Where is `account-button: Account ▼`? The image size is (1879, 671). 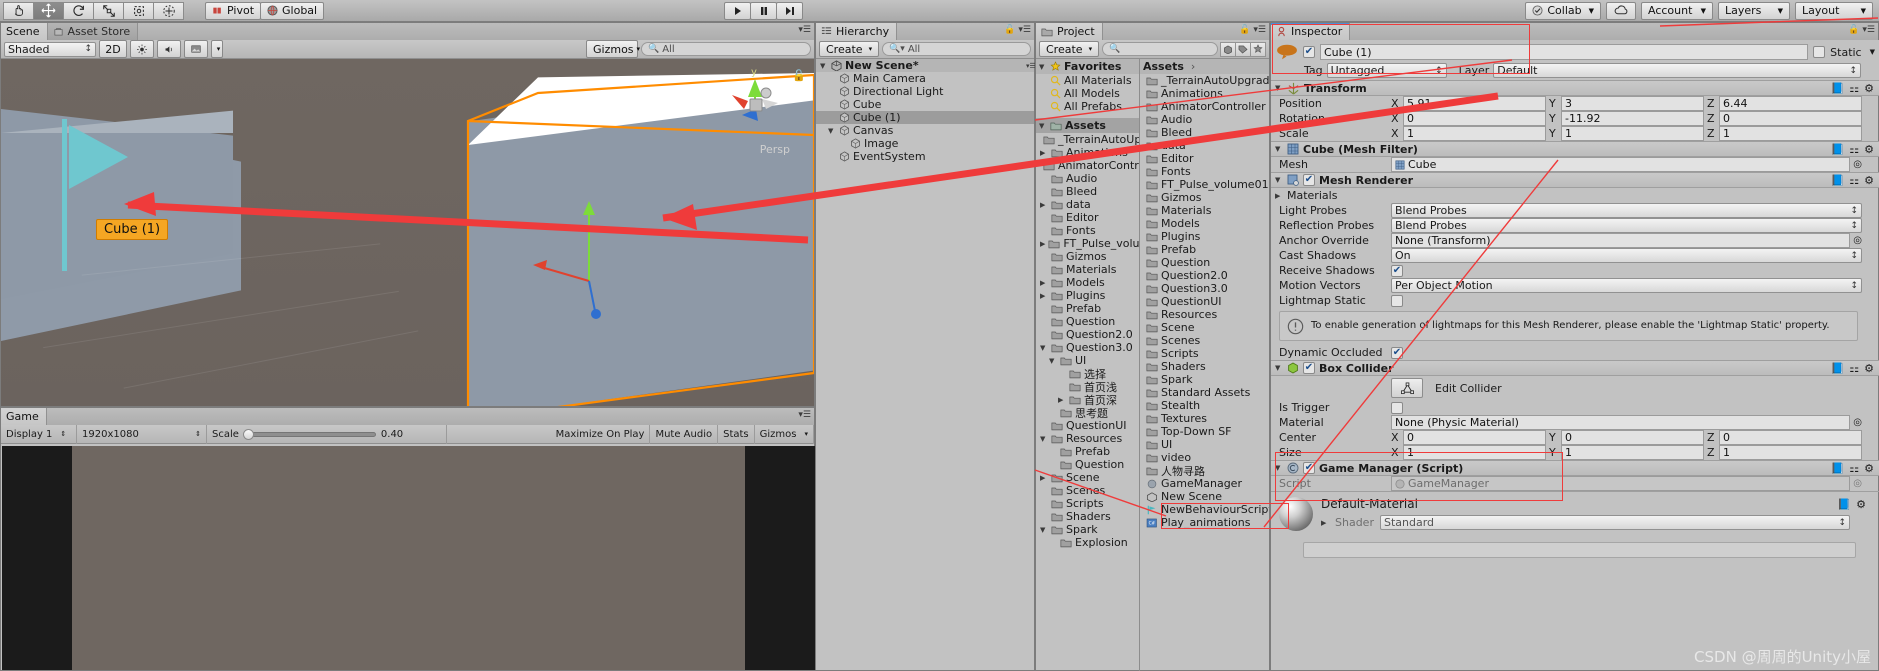 account-button: Account ▼ is located at coordinates (1677, 10).